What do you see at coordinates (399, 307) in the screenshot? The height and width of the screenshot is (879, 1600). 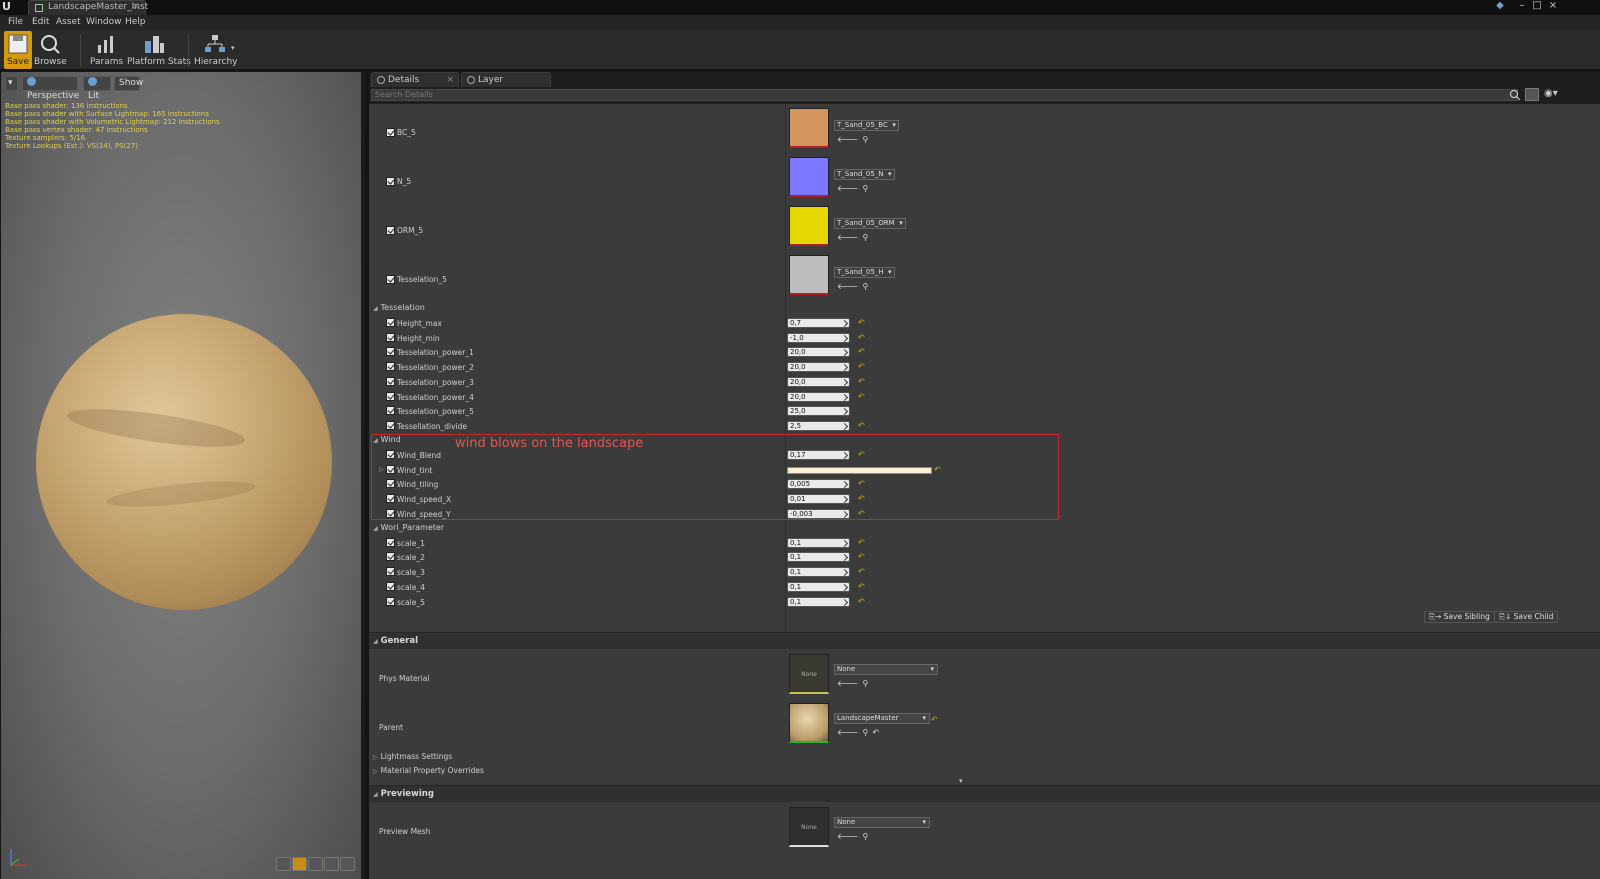 I see `category-tesselation: Tesselation` at bounding box center [399, 307].